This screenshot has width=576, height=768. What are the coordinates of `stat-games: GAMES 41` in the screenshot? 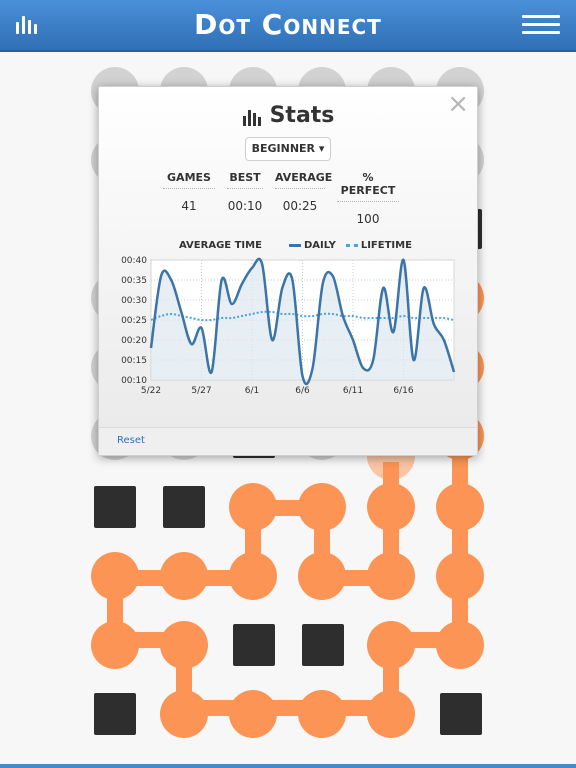 It's located at (189, 198).